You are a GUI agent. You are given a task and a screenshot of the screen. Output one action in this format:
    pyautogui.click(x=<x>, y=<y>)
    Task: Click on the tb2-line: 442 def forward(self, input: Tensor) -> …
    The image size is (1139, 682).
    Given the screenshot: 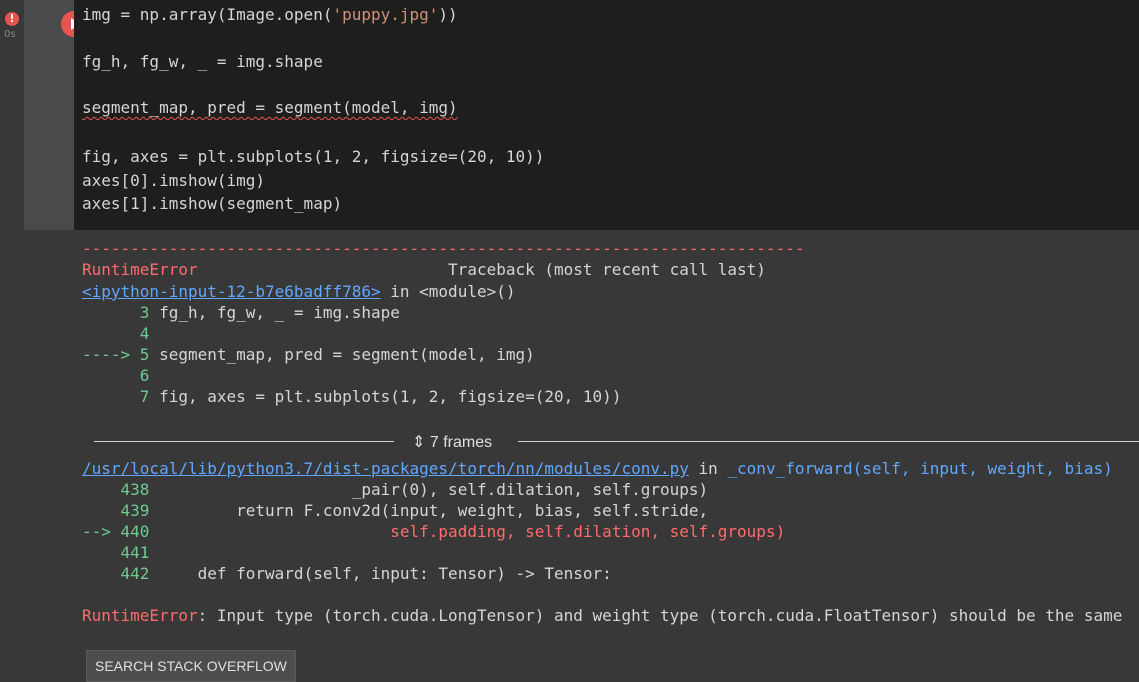 What is the action you would take?
    pyautogui.click(x=366, y=573)
    